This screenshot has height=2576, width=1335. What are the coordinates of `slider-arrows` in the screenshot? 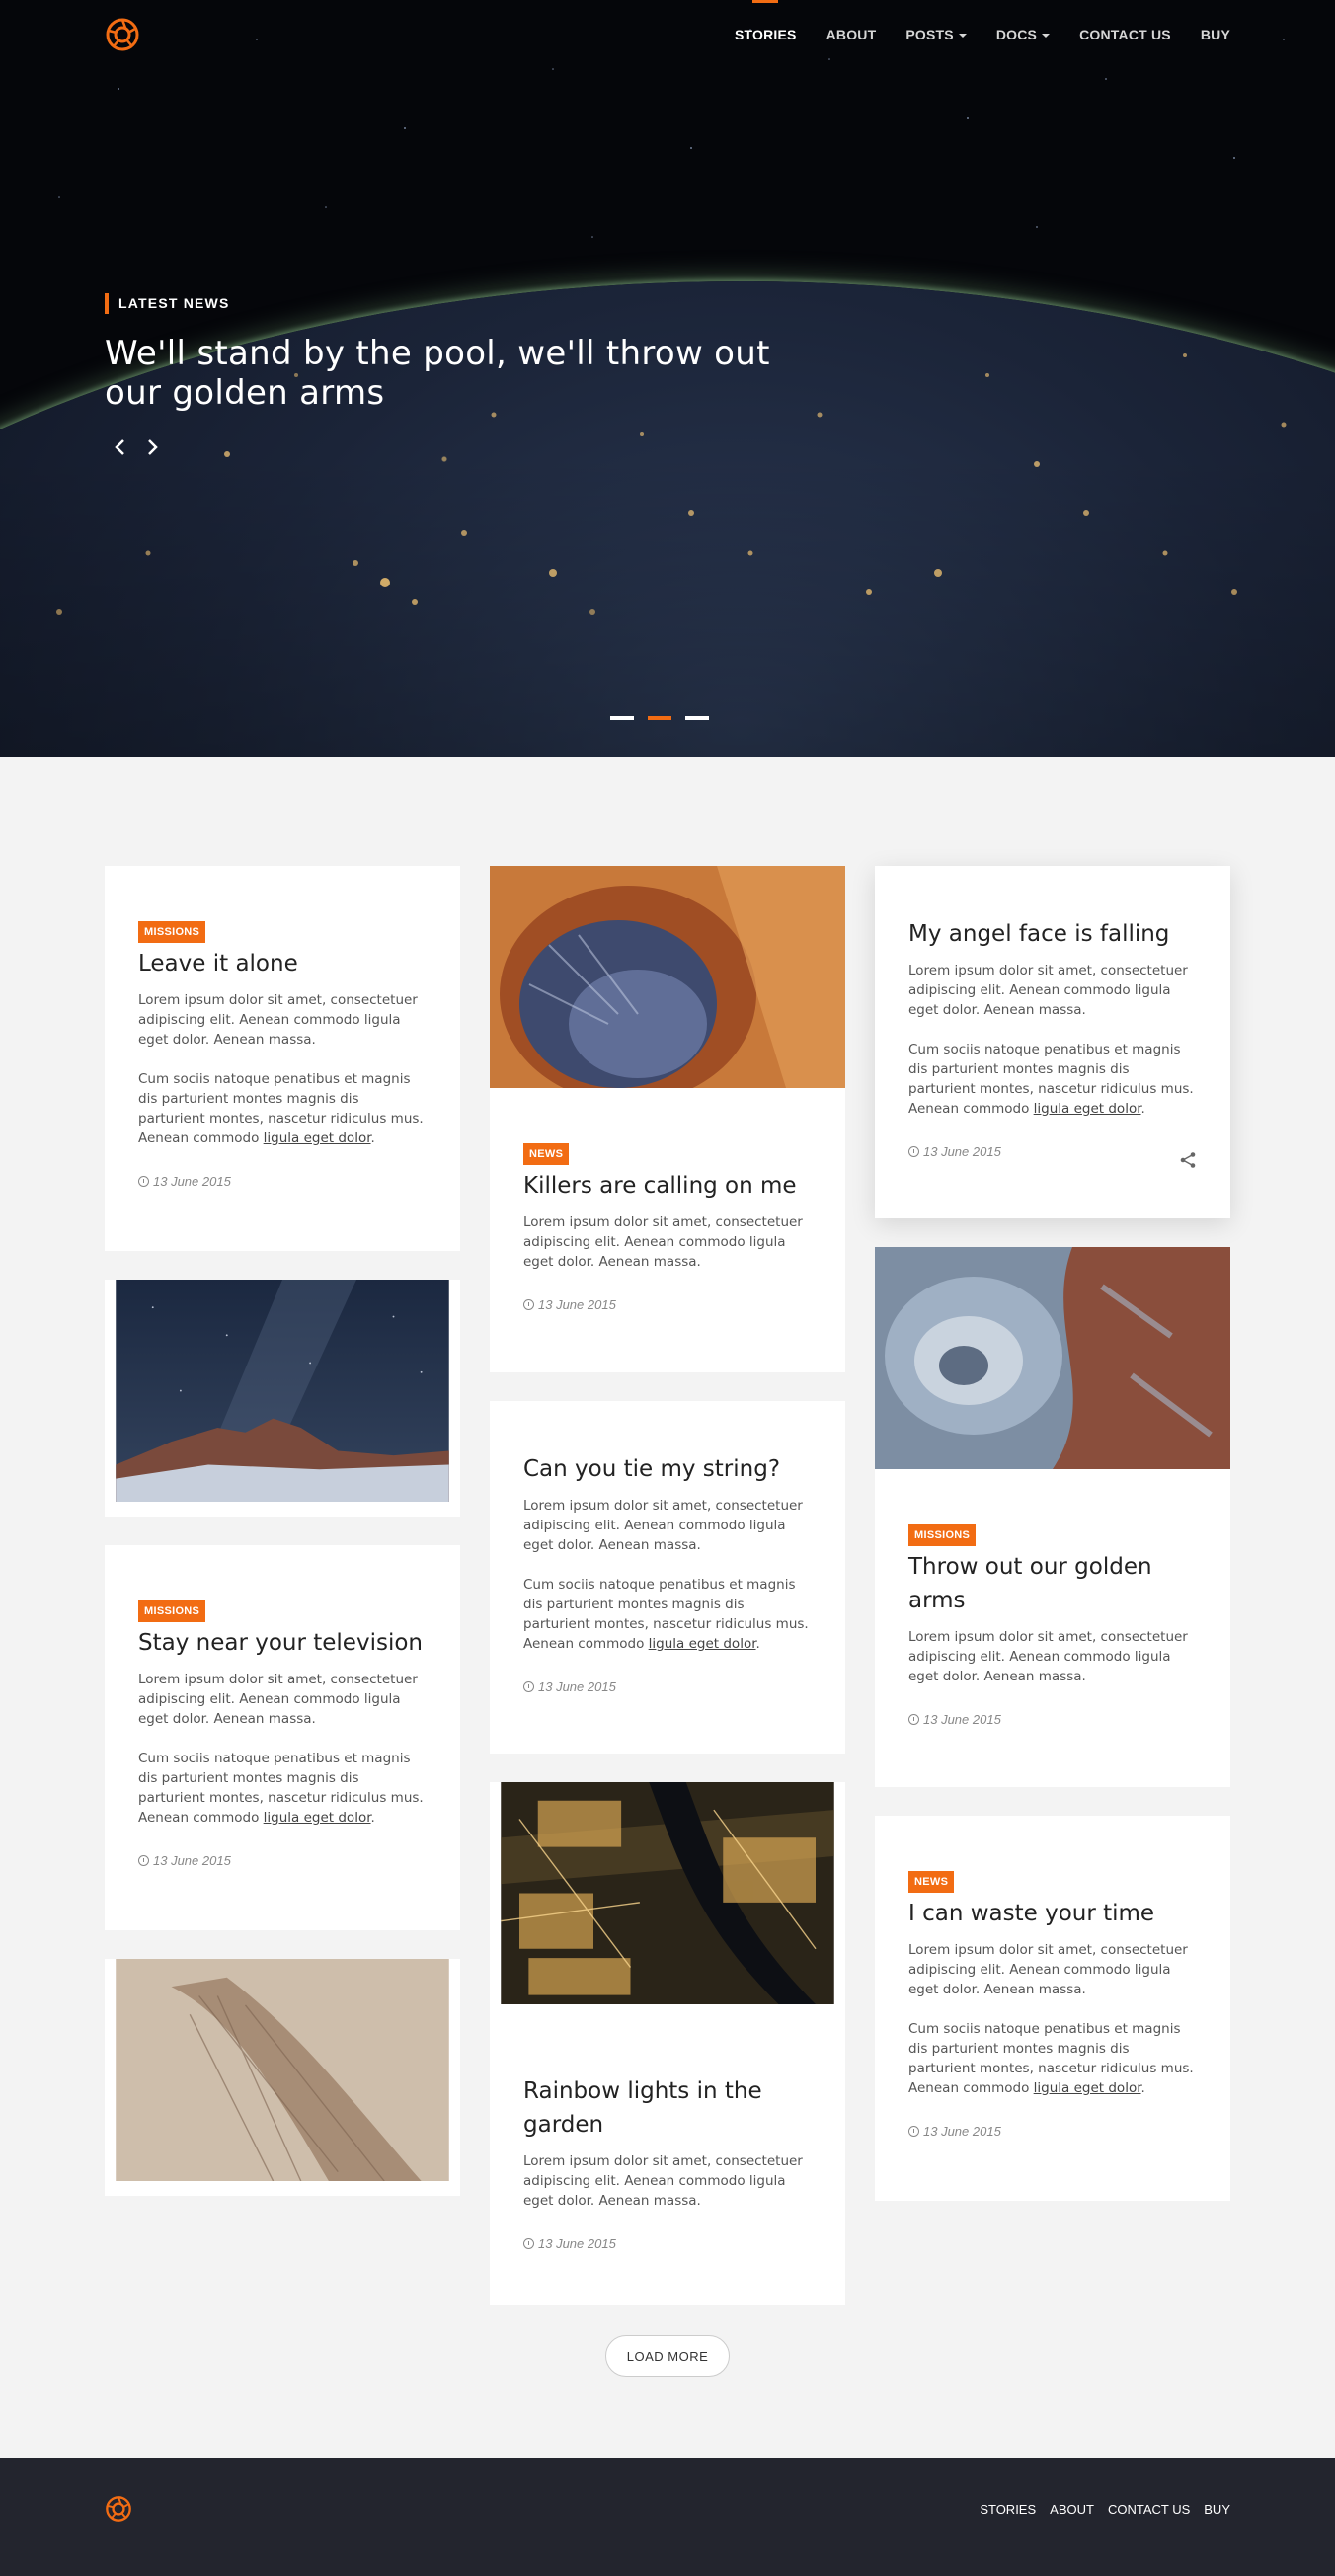 It's located at (450, 447).